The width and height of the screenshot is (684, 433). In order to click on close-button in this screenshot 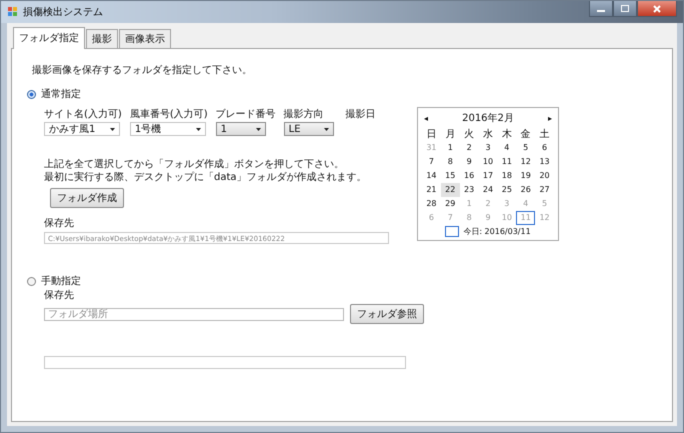, I will do `click(657, 9)`.